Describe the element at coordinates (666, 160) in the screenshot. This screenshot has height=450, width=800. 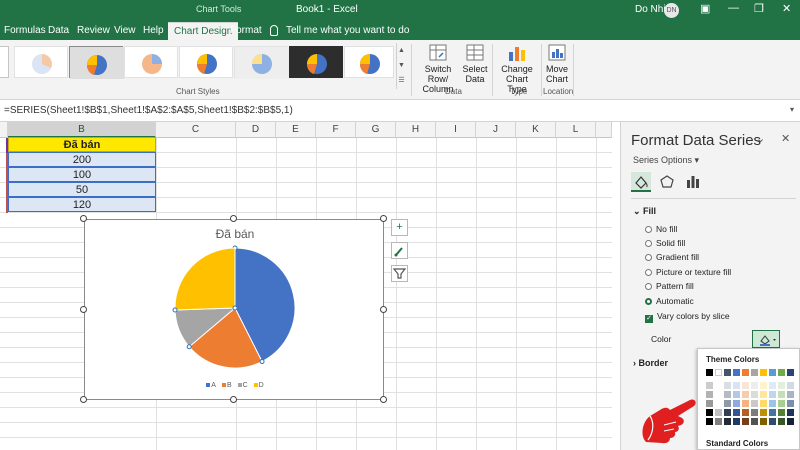
I see `series-options-dropdown: Series Options ▾` at that location.